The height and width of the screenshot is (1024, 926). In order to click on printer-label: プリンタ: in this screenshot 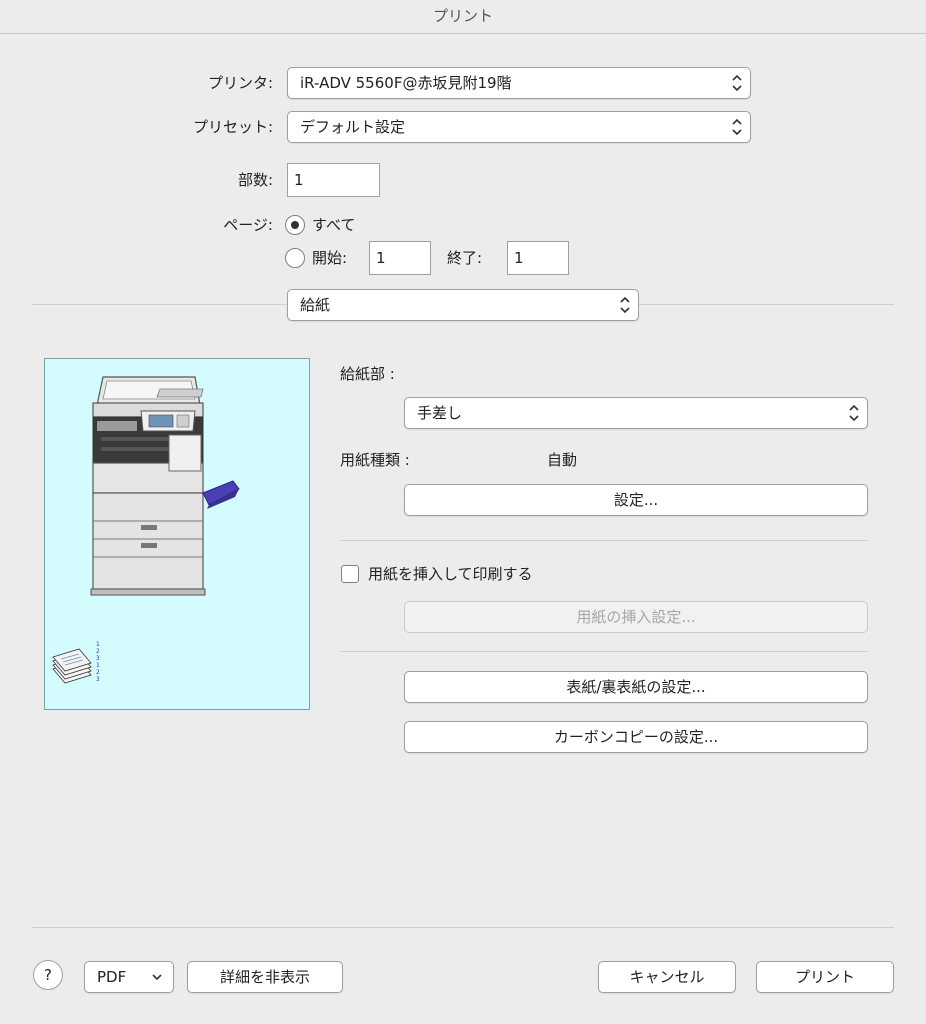, I will do `click(240, 83)`.